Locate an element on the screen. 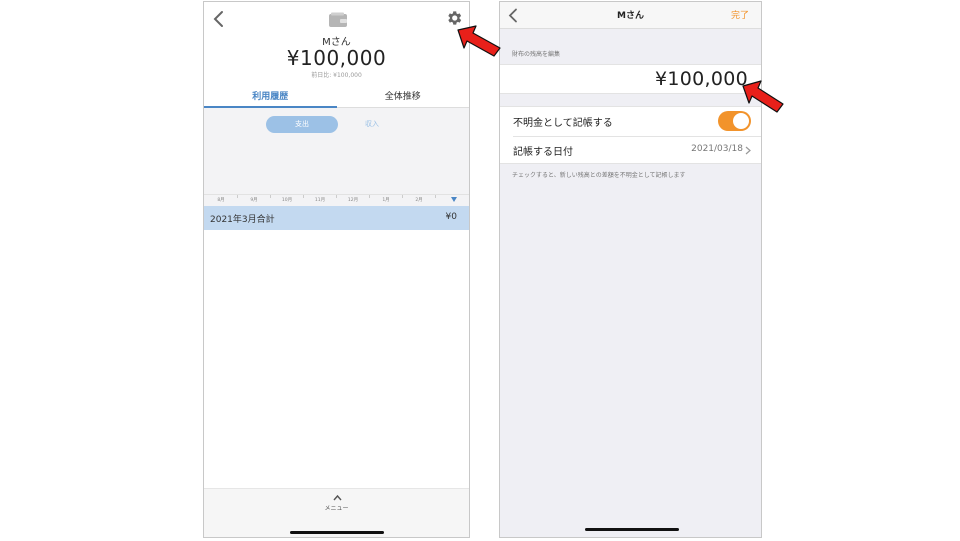 This screenshot has width=960, height=541. toggle-knob is located at coordinates (741, 121).